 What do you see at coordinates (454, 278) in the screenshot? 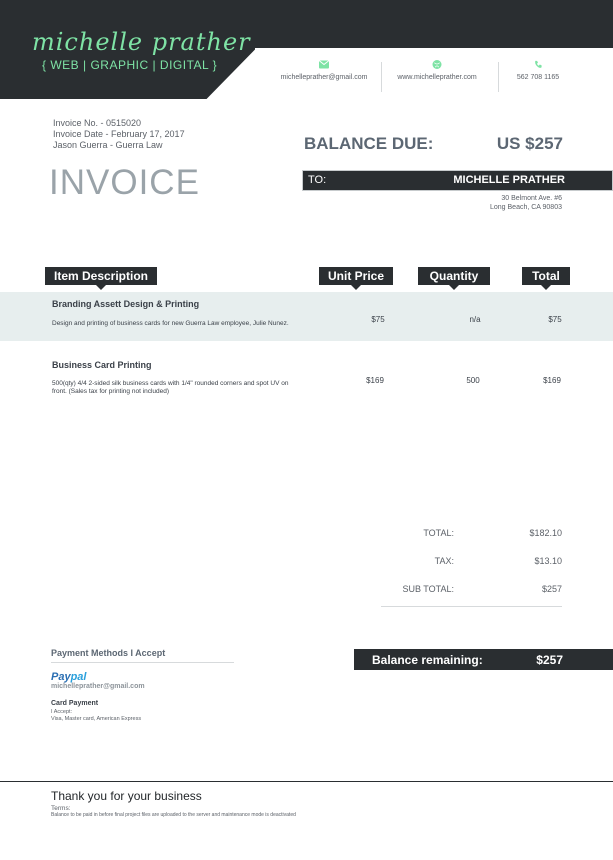
I see `column-header-quantity: Quantity` at bounding box center [454, 278].